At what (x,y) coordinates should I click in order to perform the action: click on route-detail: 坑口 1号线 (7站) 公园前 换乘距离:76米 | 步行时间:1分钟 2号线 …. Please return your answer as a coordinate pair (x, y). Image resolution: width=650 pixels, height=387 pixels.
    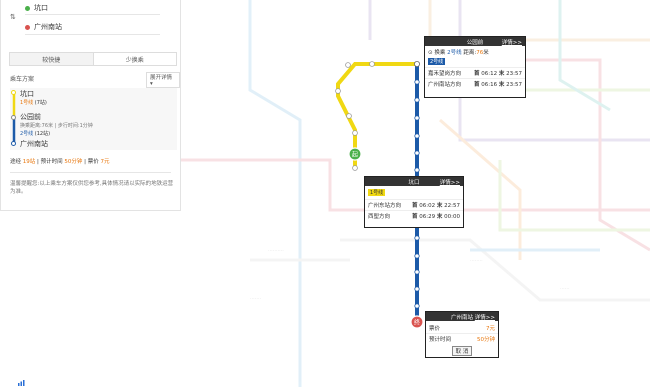
    Looking at the image, I should click on (93, 119).